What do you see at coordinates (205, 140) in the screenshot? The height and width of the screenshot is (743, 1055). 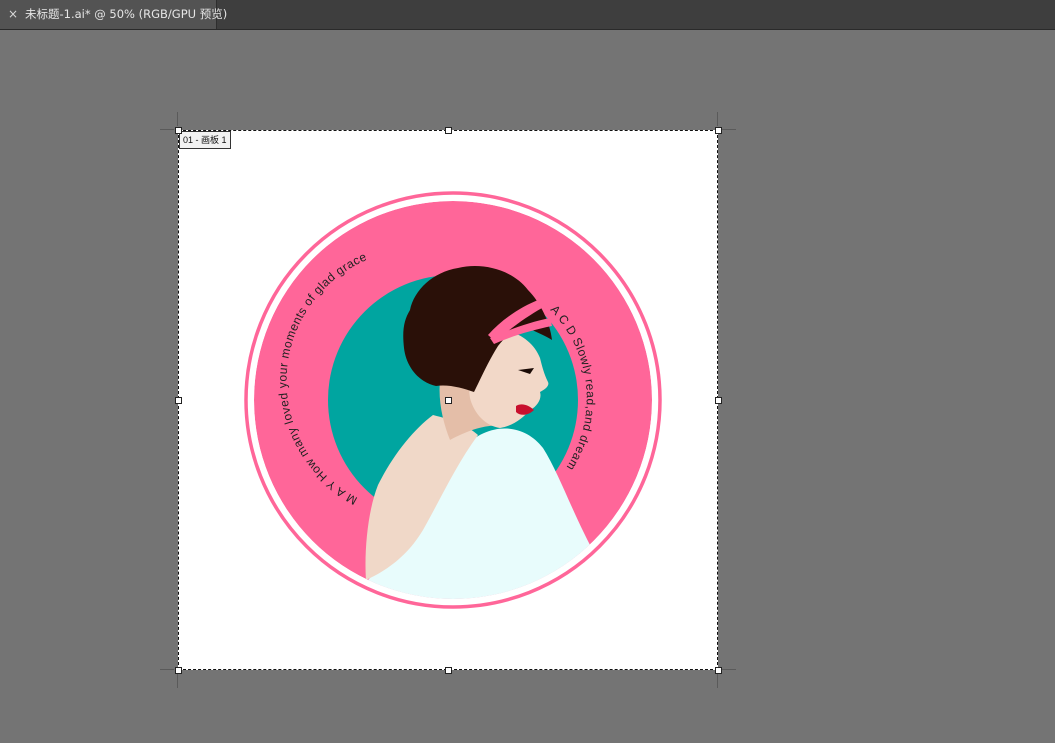 I see `artboard-label: 01 - 画板 1` at bounding box center [205, 140].